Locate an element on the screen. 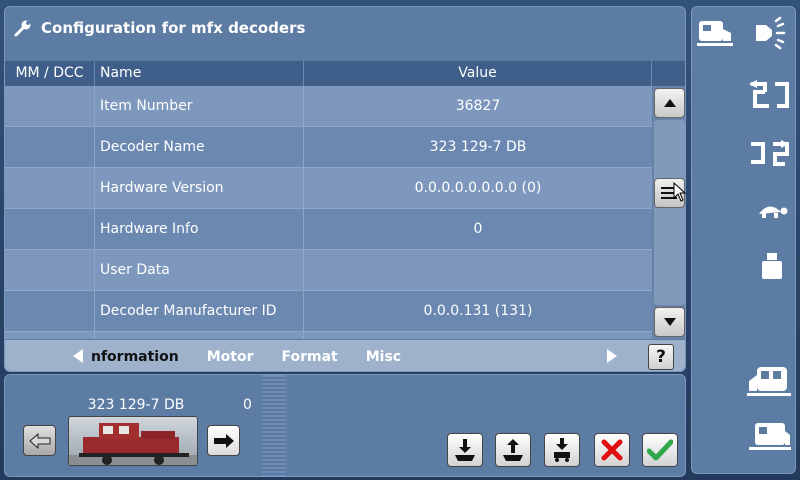 The width and height of the screenshot is (800, 480). locomotive-image is located at coordinates (133, 441).